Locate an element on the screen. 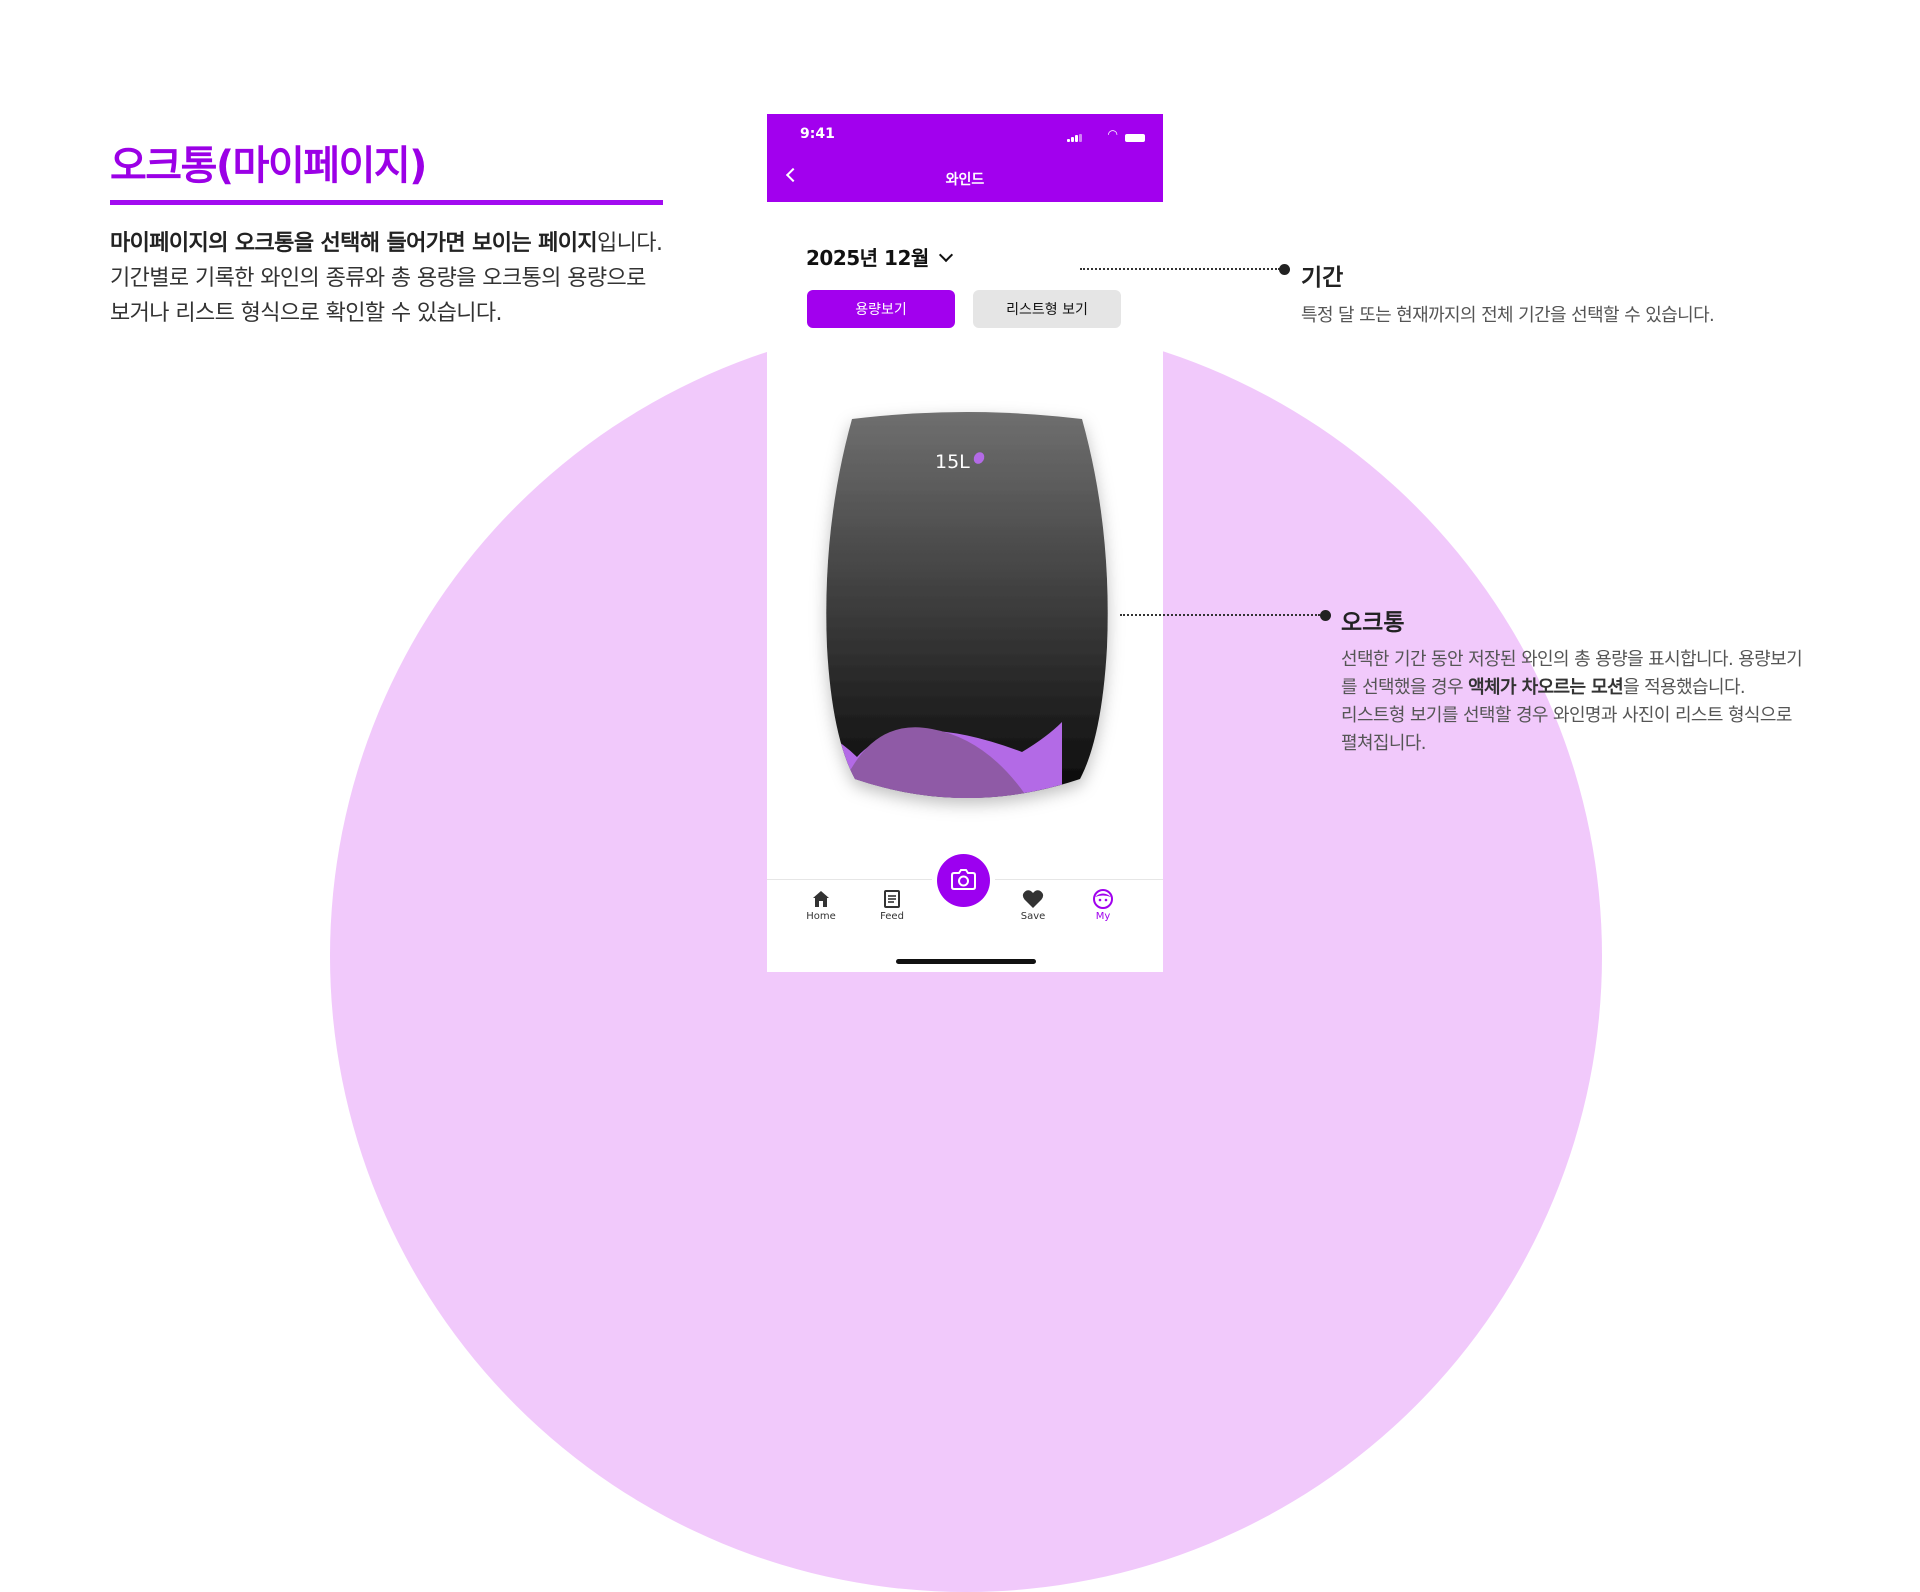 This screenshot has width=1920, height=1592. tab-save: Save is located at coordinates (1033, 904).